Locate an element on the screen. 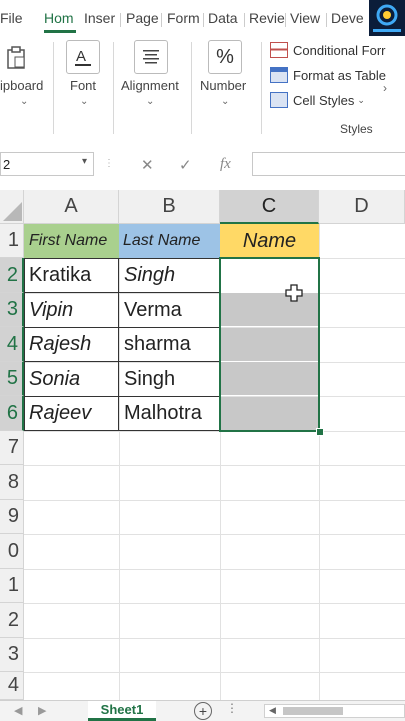 This screenshot has height=721, width=405. tab-developer: Deve is located at coordinates (347, 18).